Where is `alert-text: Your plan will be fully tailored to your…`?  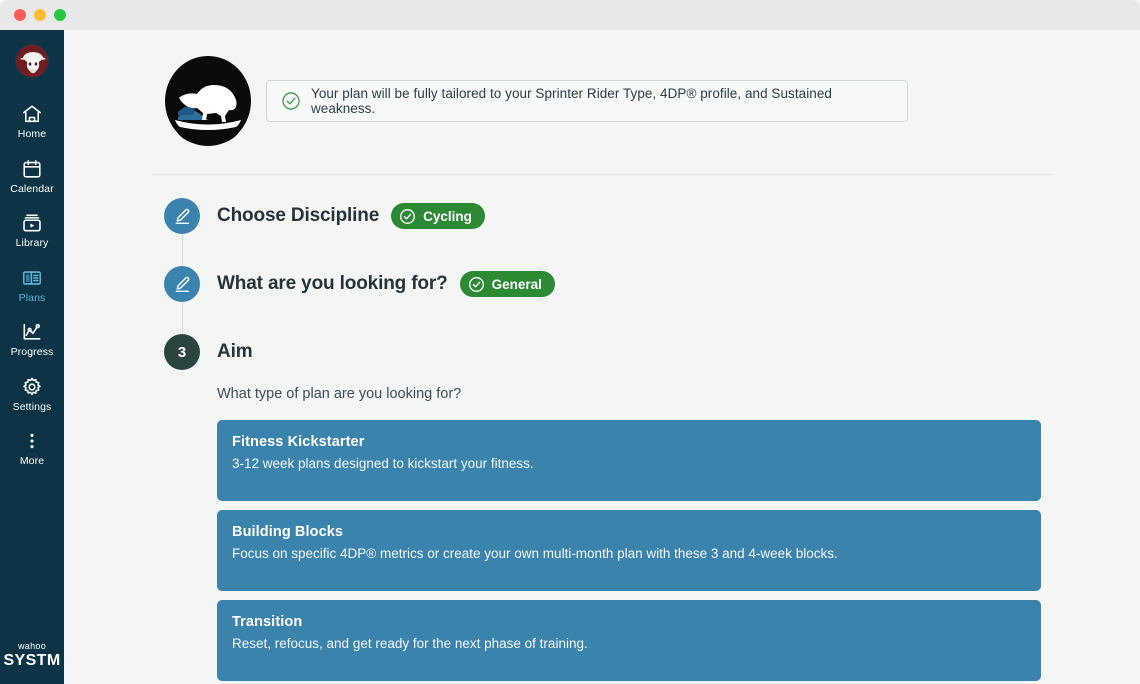 alert-text: Your plan will be fully tailored to your… is located at coordinates (571, 101).